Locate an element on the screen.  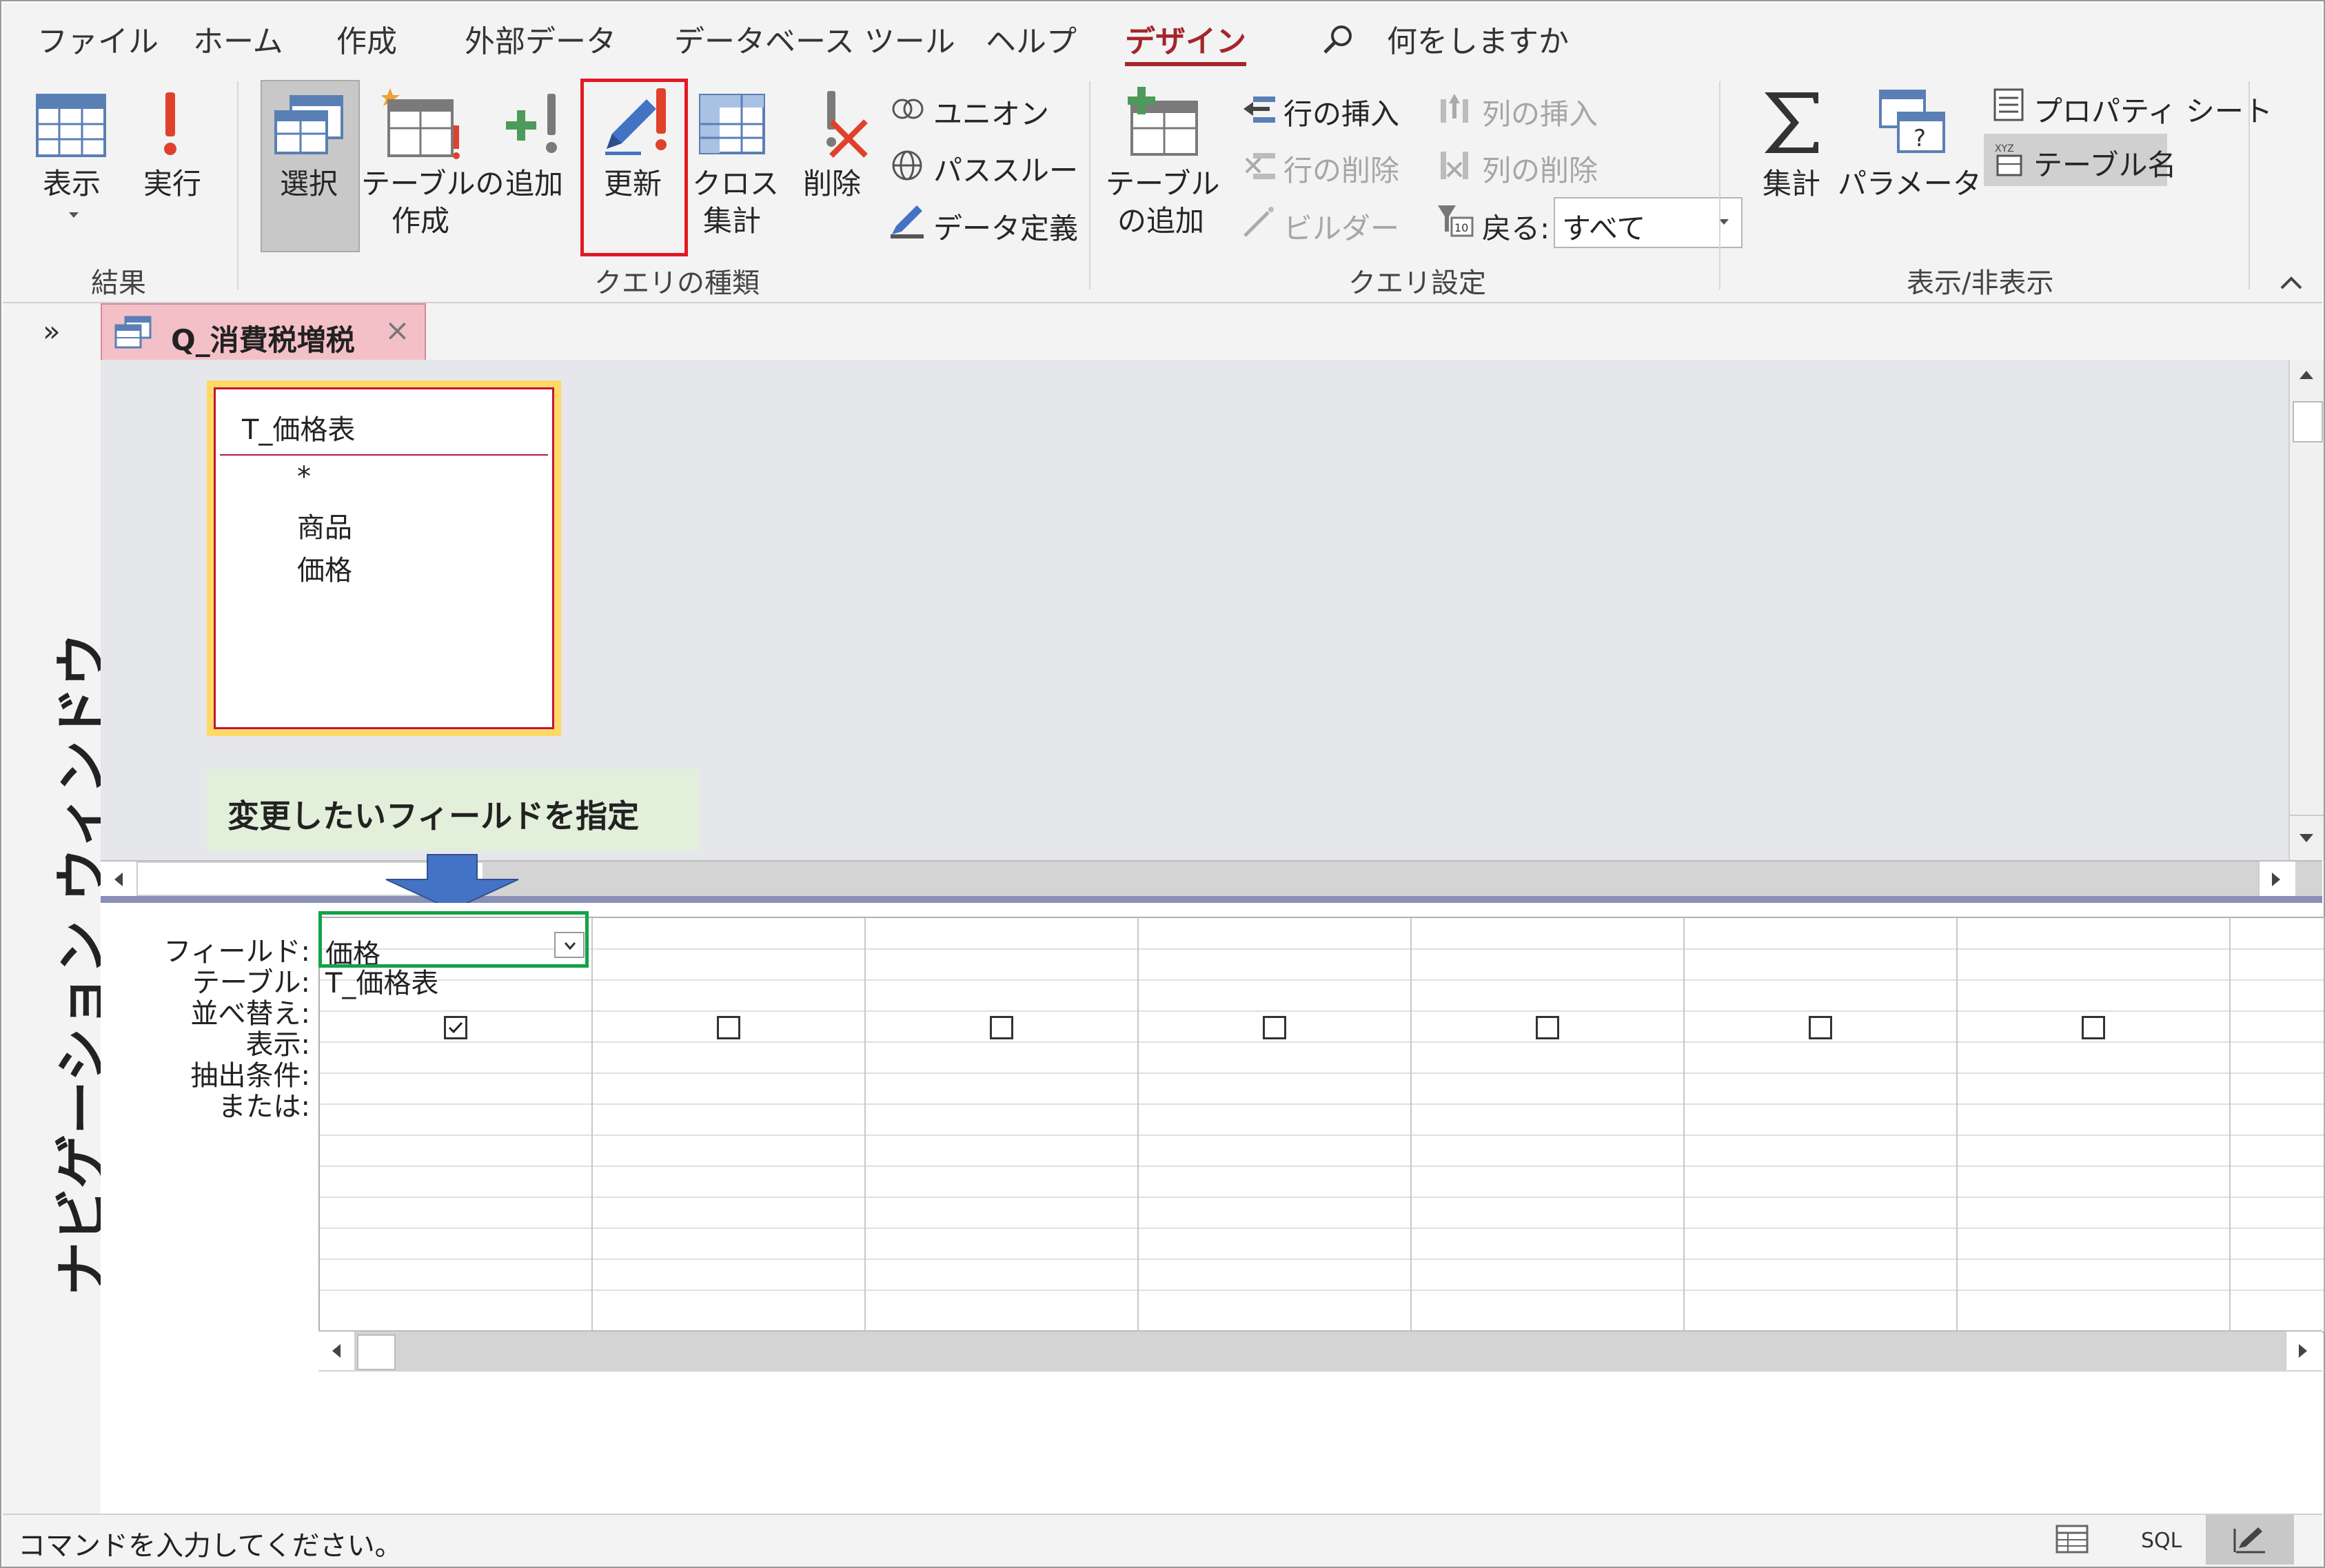
scroll-down-icon is located at coordinates (2306, 839).